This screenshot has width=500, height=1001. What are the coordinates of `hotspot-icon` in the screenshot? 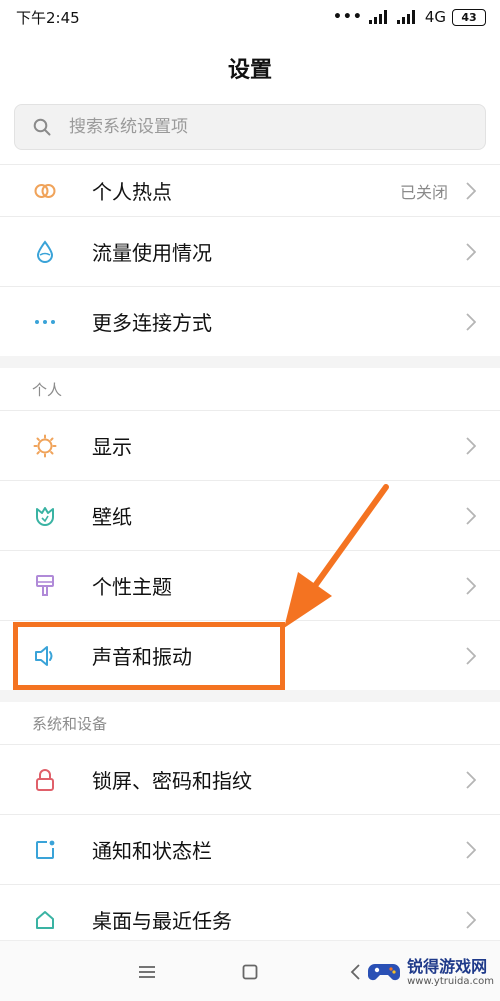 It's located at (45, 191).